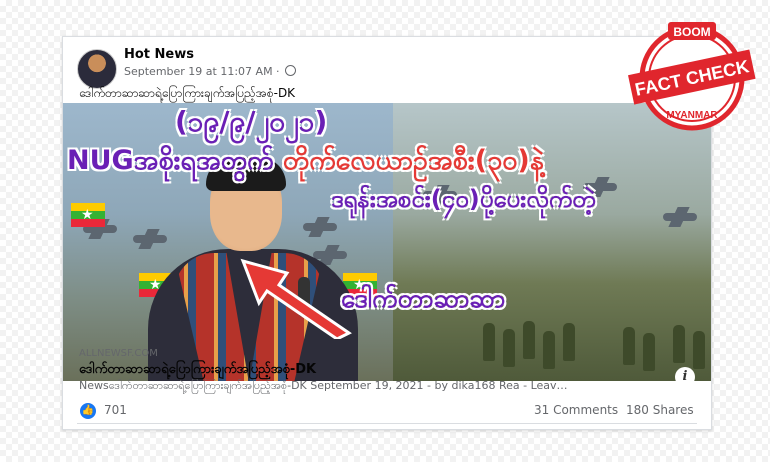 The height and width of the screenshot is (462, 770). Describe the element at coordinates (692, 115) in the screenshot. I see `badge-bottom-text: MYANMAR` at that location.